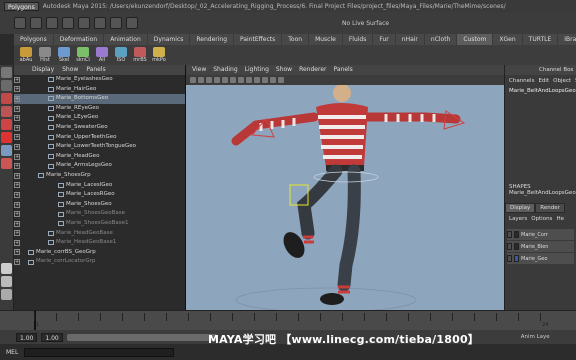 The width and height of the screenshot is (576, 360). I want to click on wireframe-icon, so click(225, 80).